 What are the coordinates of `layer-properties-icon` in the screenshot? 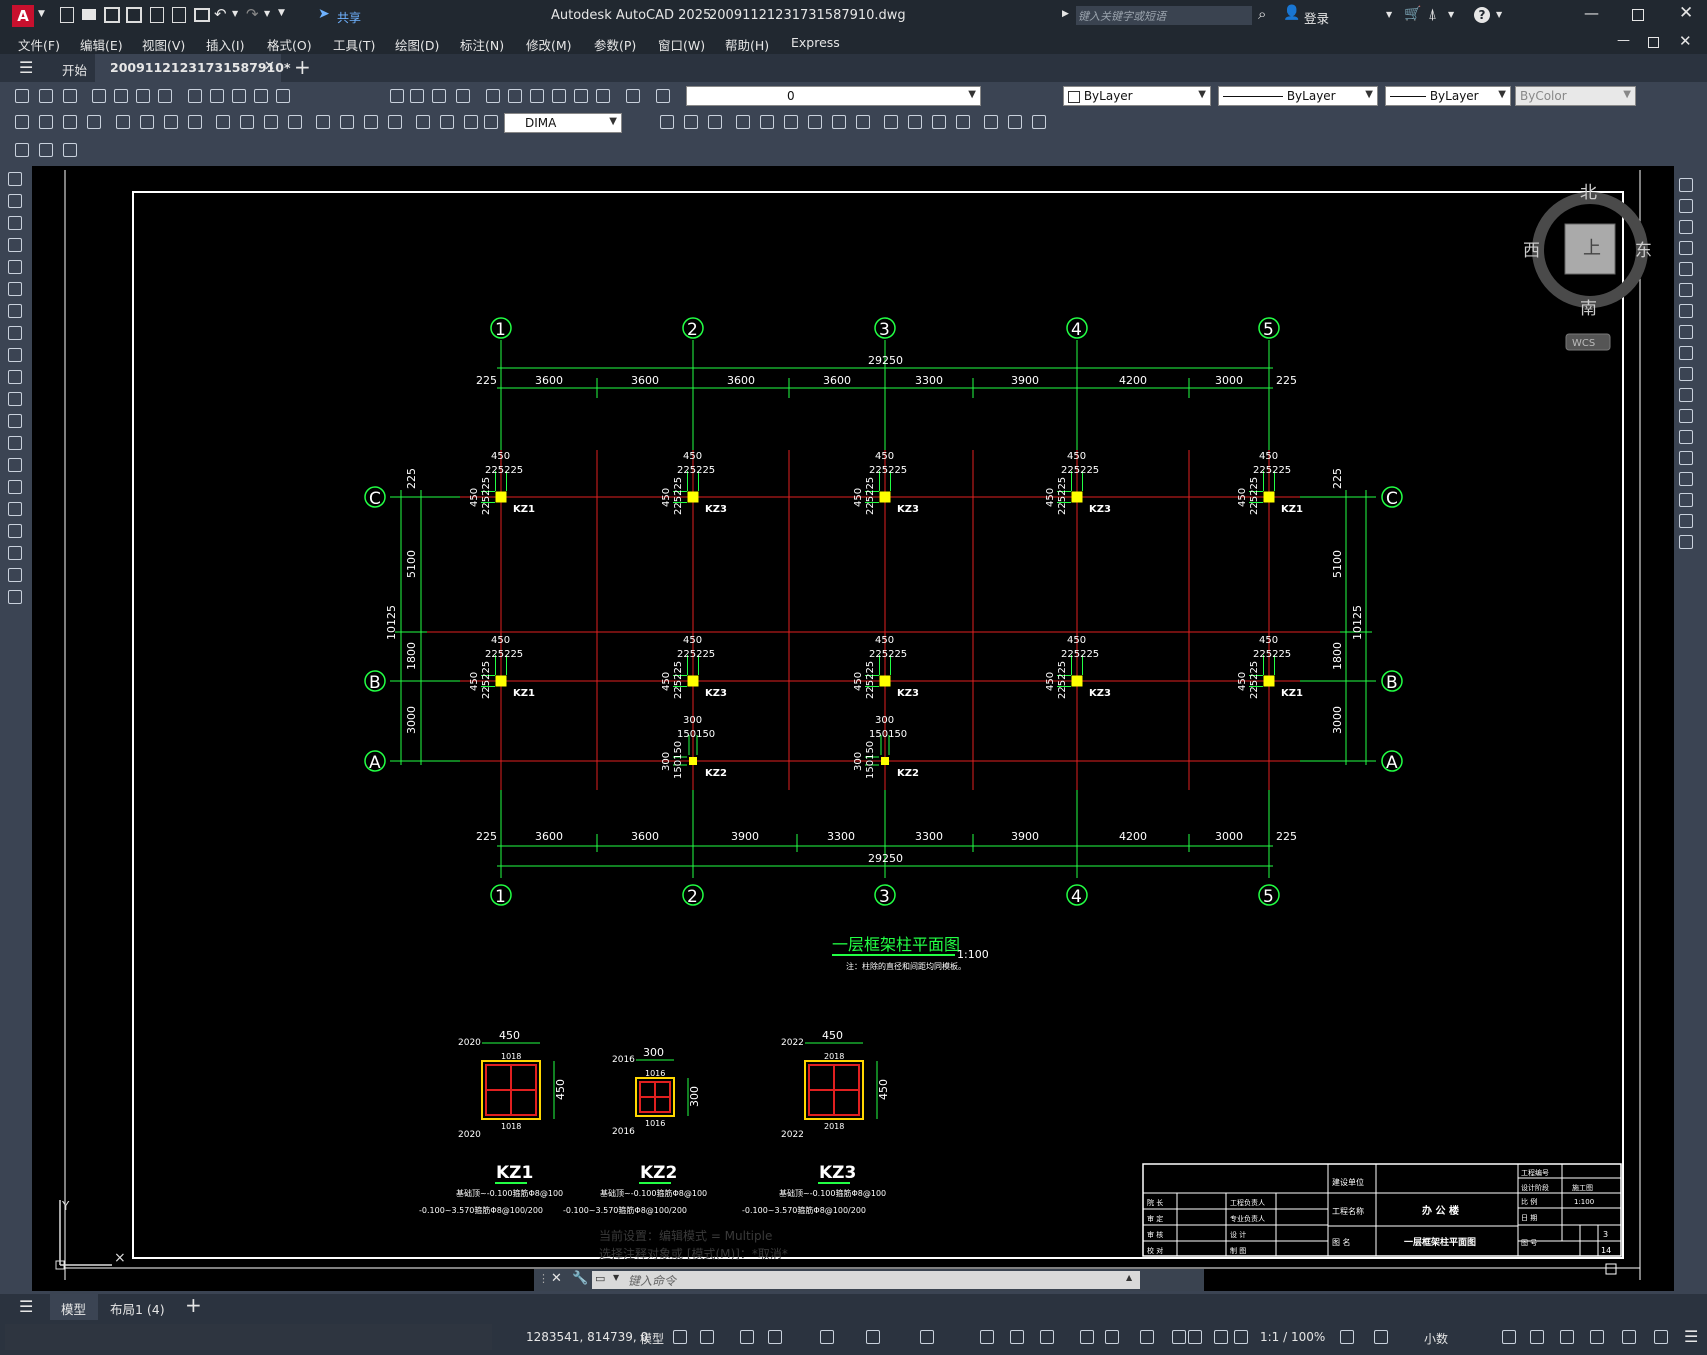 It's located at (663, 96).